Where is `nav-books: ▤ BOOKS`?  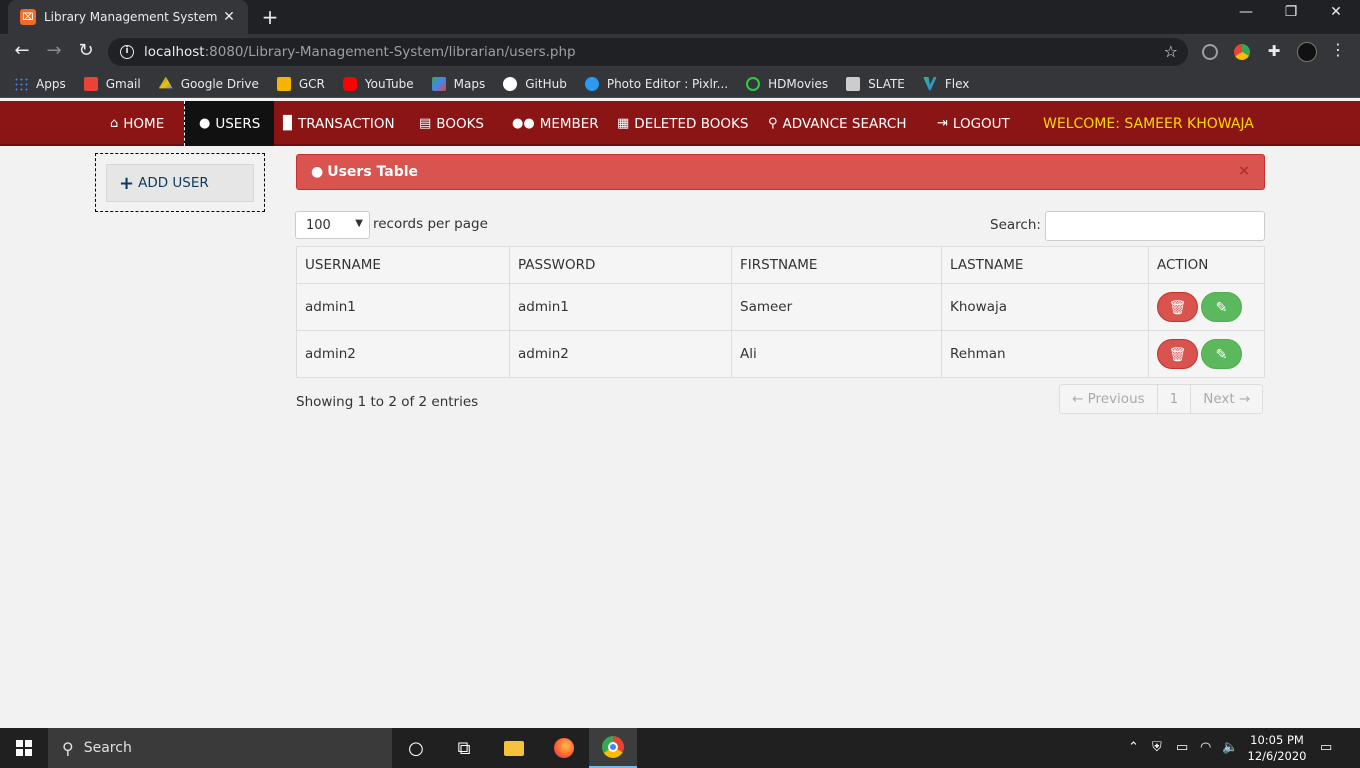
nav-books: ▤ BOOKS is located at coordinates (451, 123).